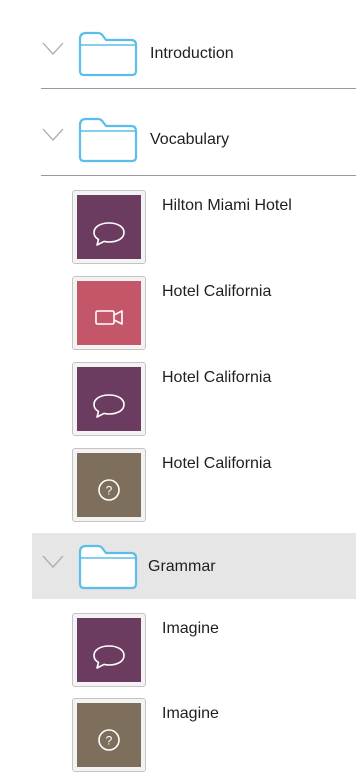 Image resolution: width=356 pixels, height=778 pixels. I want to click on folder-label-vocabulary: Vocabulary, so click(190, 139).